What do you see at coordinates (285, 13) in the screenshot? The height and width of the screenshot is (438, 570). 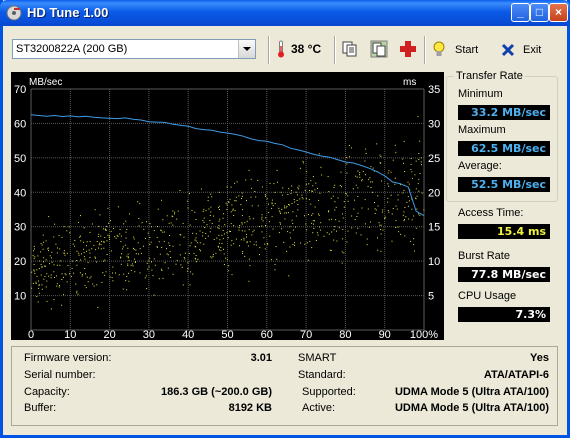 I see `title-bar: HD Tune 1.00 _ □ ×` at bounding box center [285, 13].